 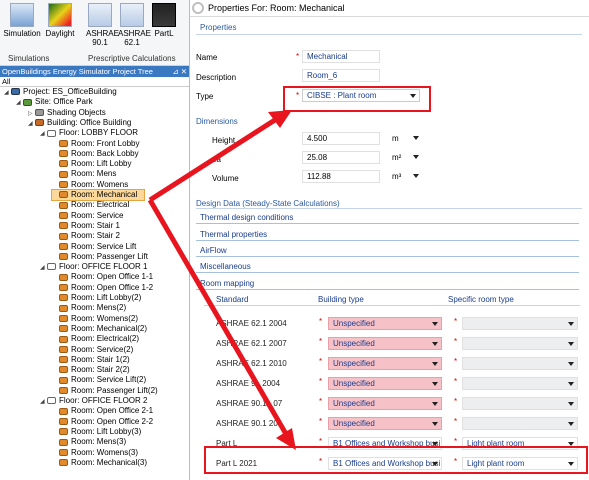 I want to click on bld-icon, so click(x=39, y=123).